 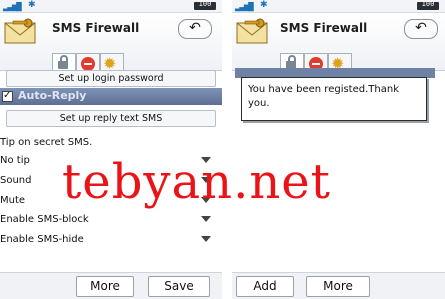 I want to click on tip-mode-select: No tip, so click(x=15, y=160).